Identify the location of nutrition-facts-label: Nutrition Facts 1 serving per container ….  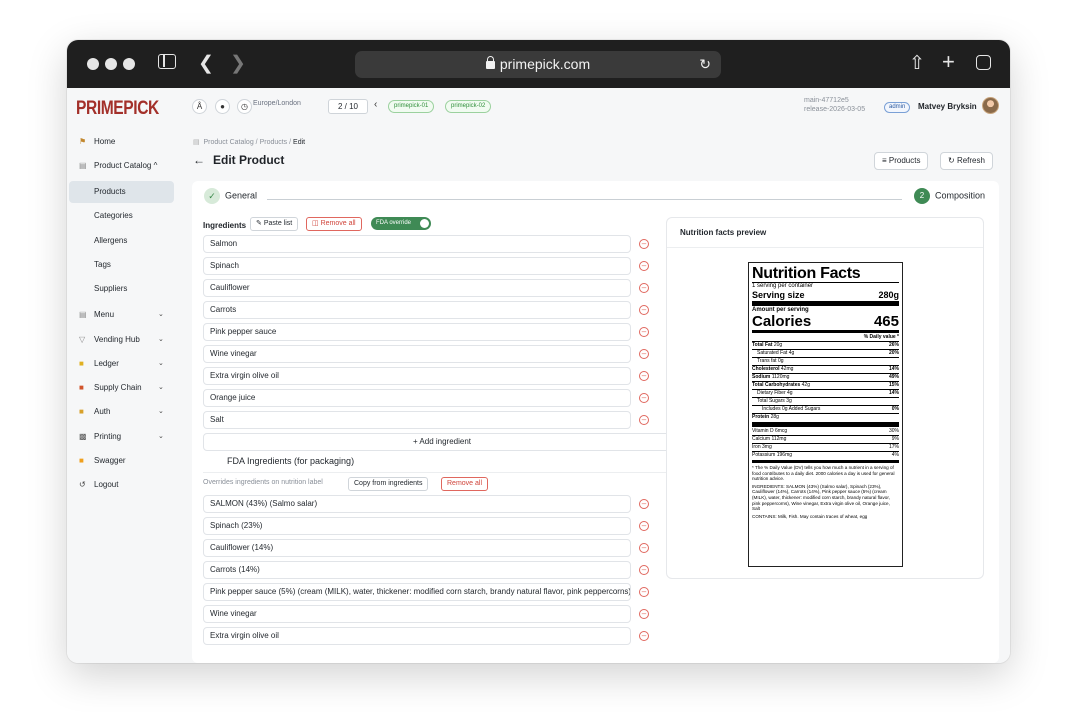
(825, 414).